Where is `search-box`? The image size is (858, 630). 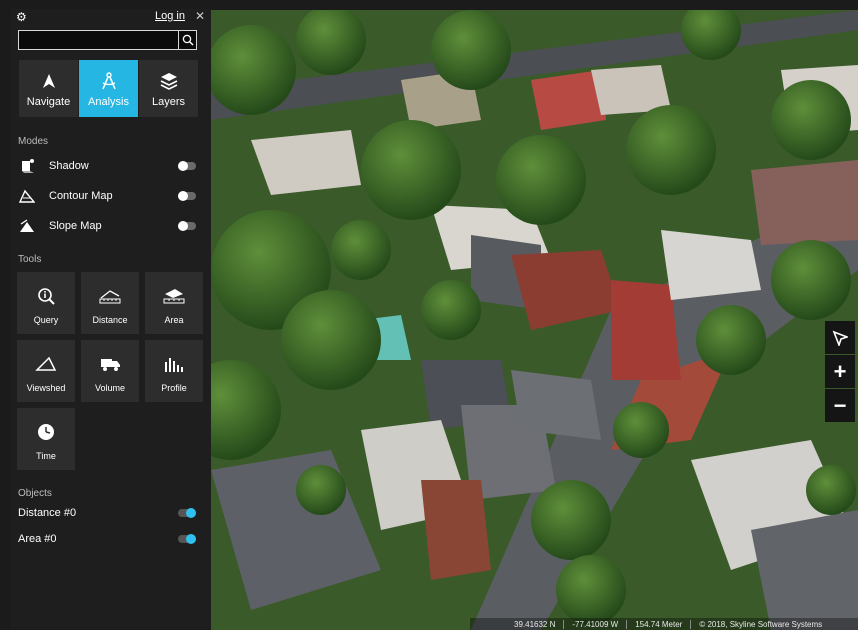
search-box is located at coordinates (107, 40).